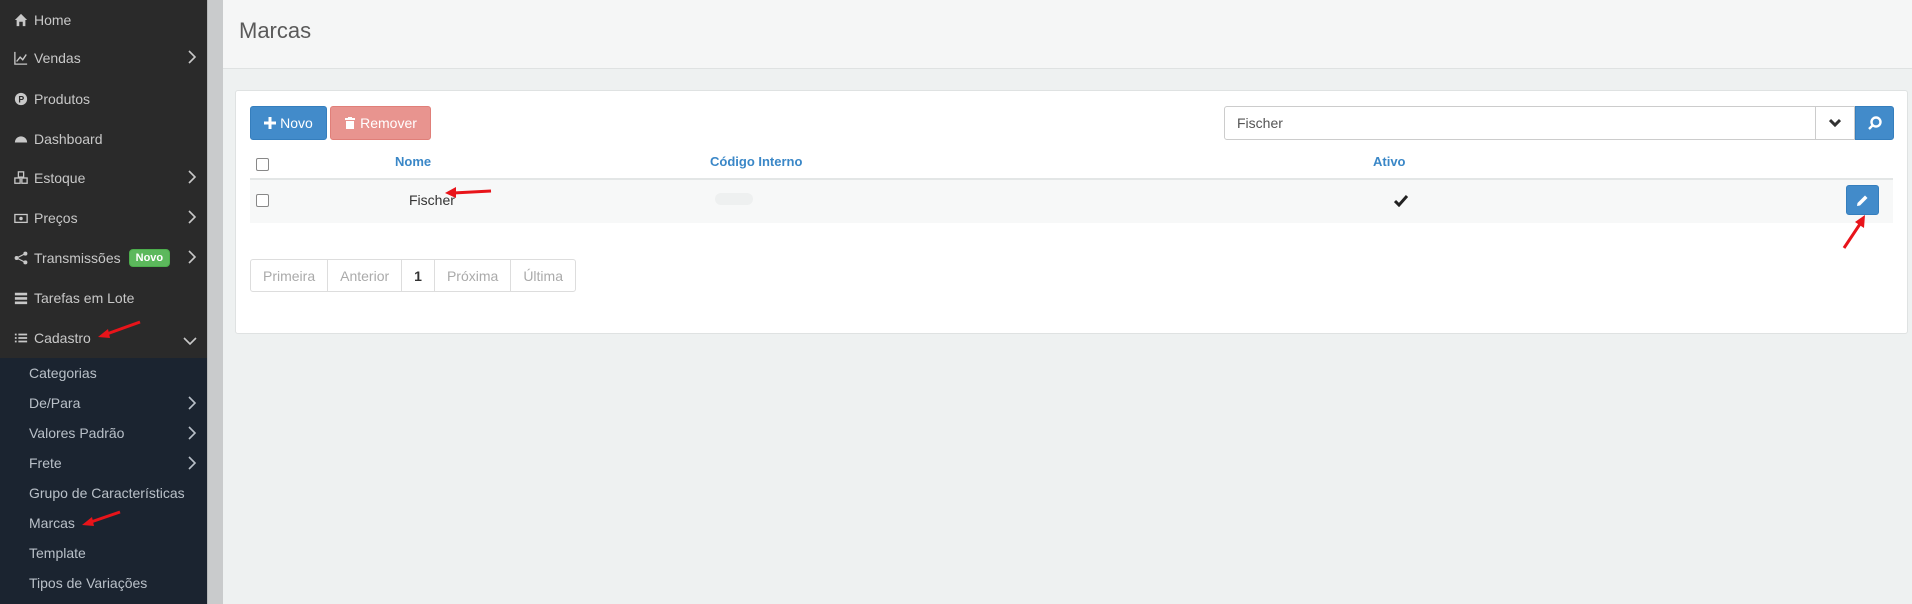 This screenshot has width=1912, height=604. Describe the element at coordinates (103, 373) in the screenshot. I see `submenu-item-categorias: Categorias` at that location.